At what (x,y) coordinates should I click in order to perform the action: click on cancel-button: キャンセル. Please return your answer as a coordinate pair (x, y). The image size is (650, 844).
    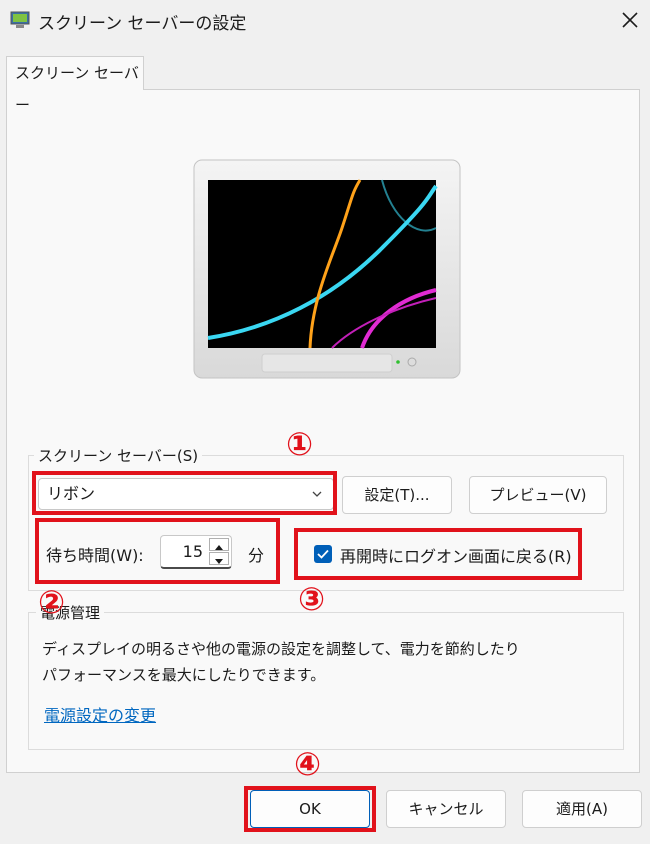
    Looking at the image, I should click on (446, 809).